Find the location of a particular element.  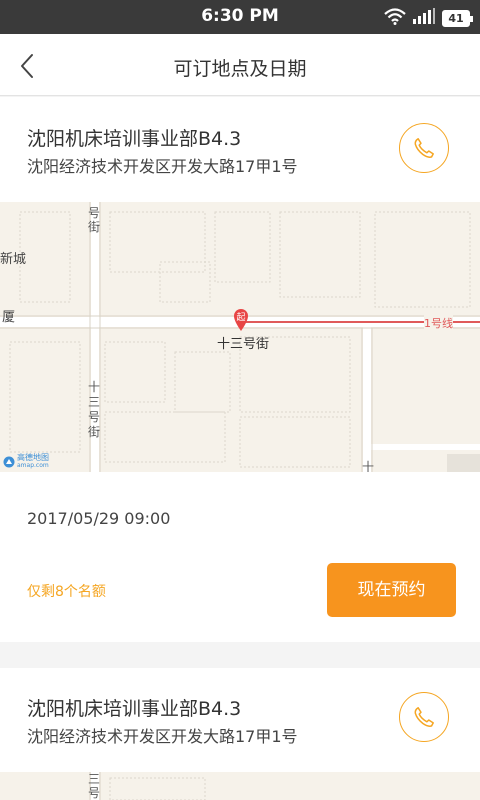

battery-icon: 41 is located at coordinates (457, 18).